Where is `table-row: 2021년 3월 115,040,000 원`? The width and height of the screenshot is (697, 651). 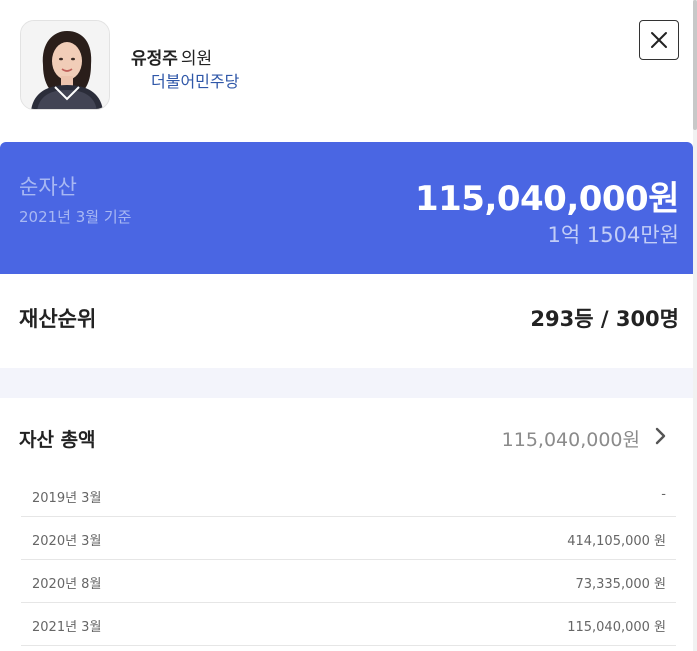
table-row: 2021년 3월 115,040,000 원 is located at coordinates (348, 624).